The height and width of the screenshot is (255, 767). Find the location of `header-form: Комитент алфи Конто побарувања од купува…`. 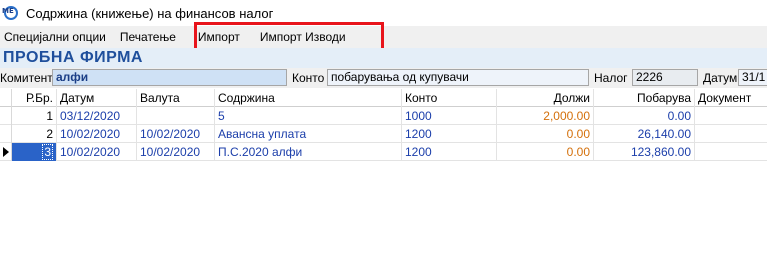

header-form: Комитент алфи Конто побарувања од купува… is located at coordinates (383, 78).